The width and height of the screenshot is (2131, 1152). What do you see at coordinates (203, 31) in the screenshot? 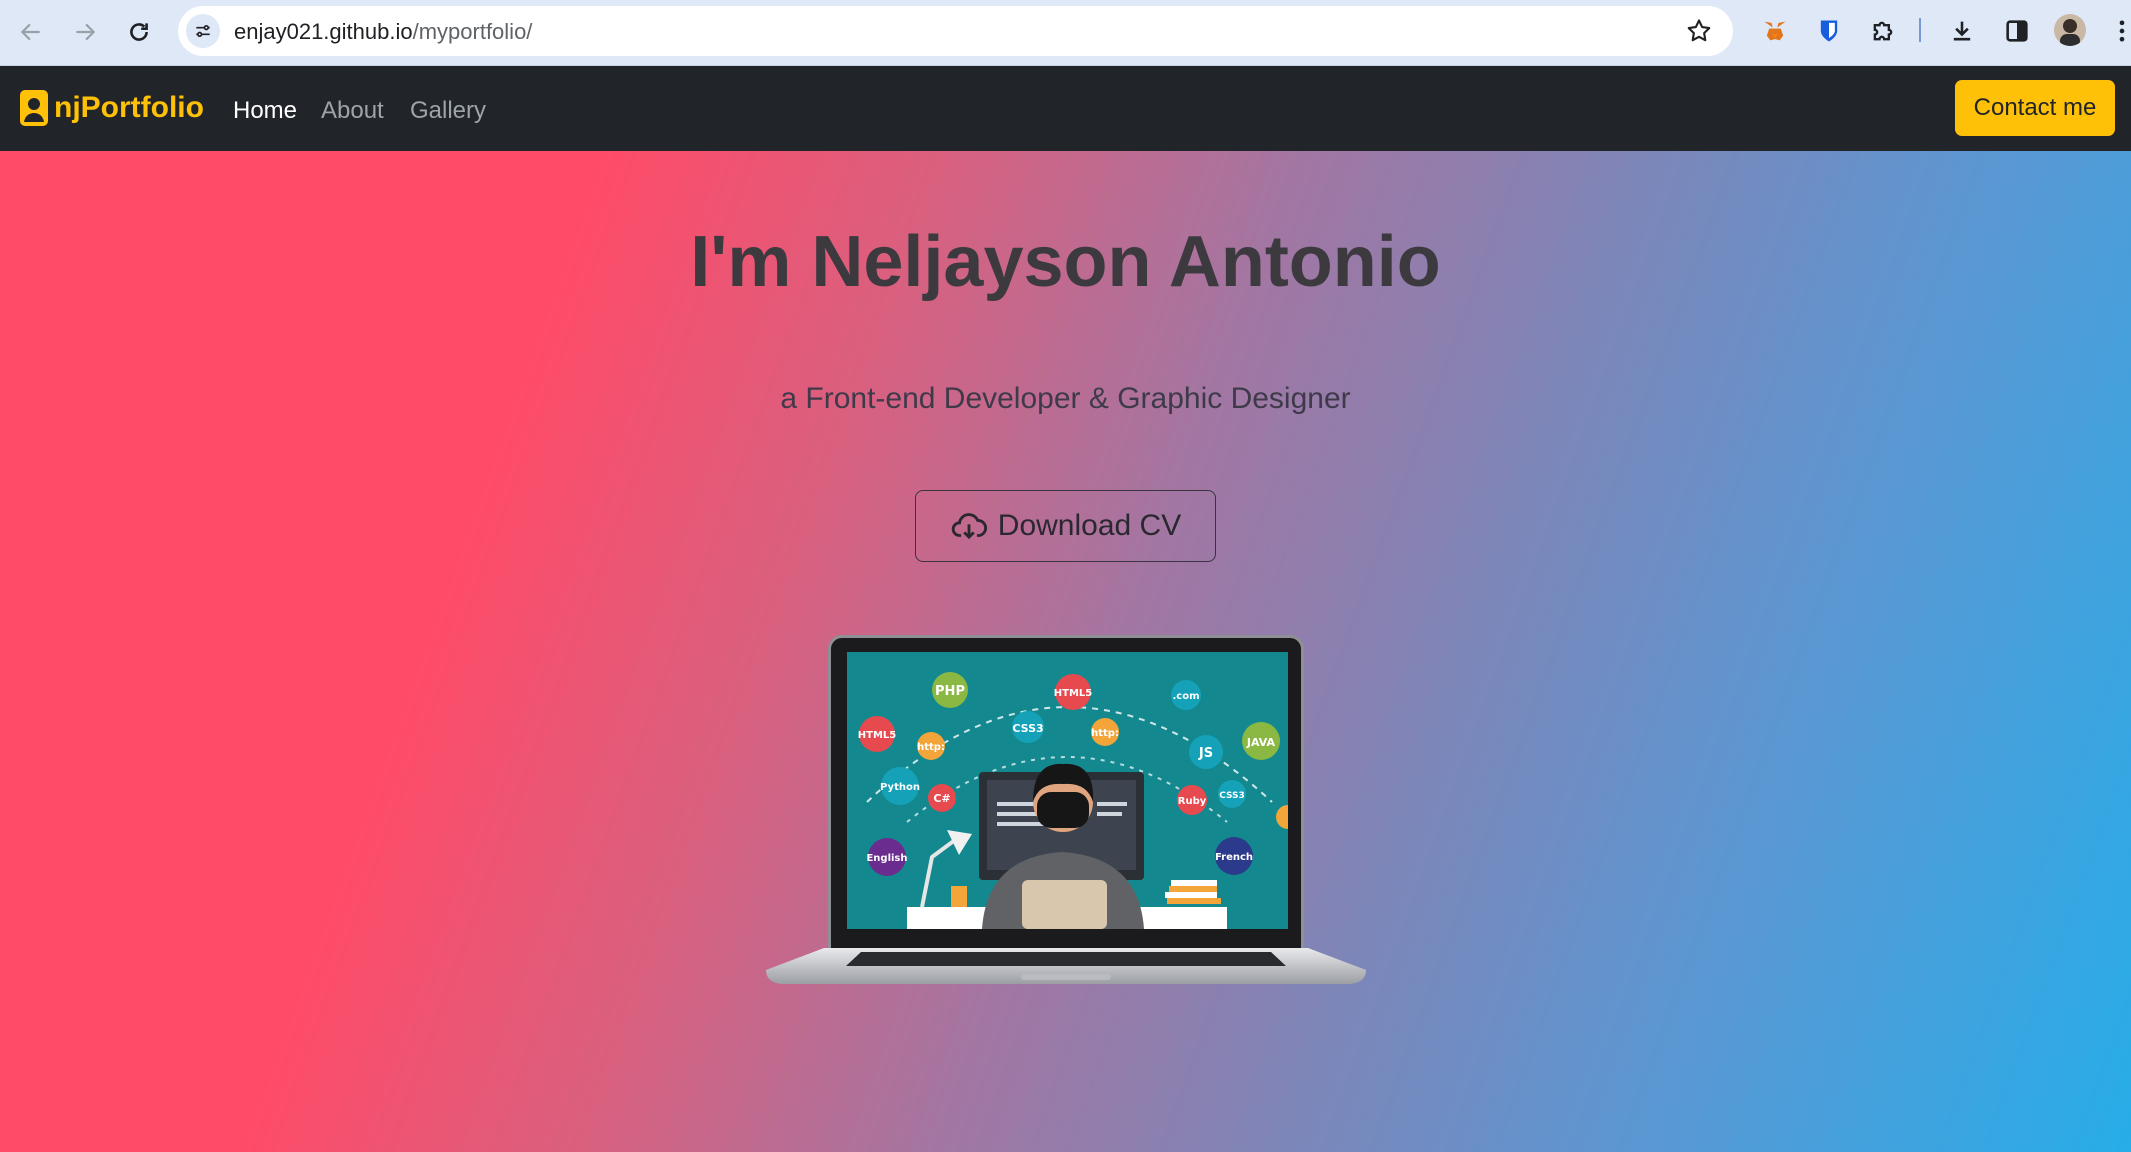
I see `site-info-icon` at bounding box center [203, 31].